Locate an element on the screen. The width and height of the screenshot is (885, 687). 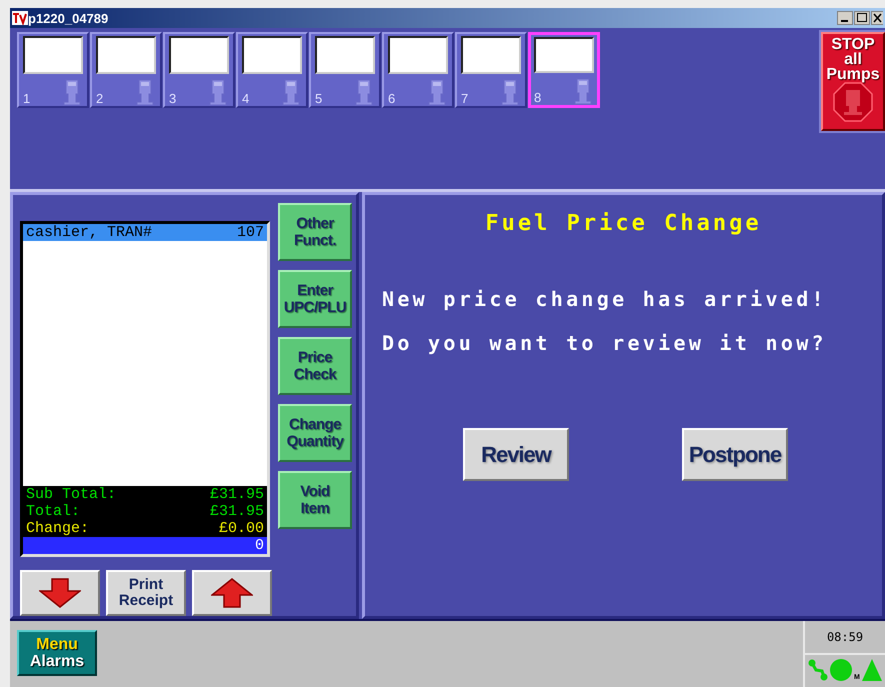
function-button: Change Quantity is located at coordinates (315, 433).